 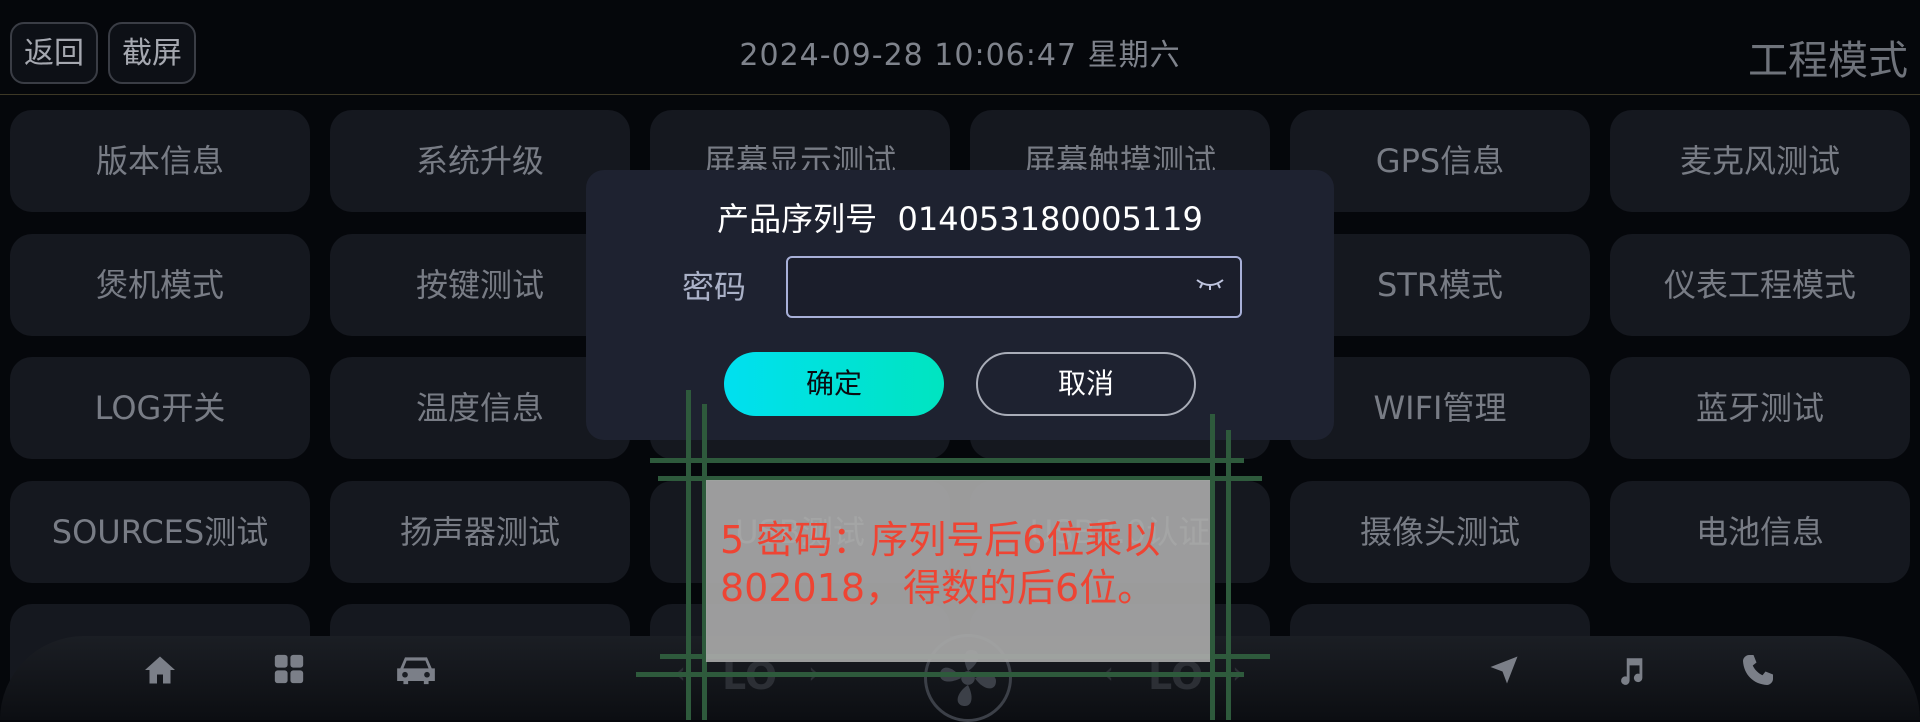 I want to click on cancel-button: 取消, so click(x=1086, y=384).